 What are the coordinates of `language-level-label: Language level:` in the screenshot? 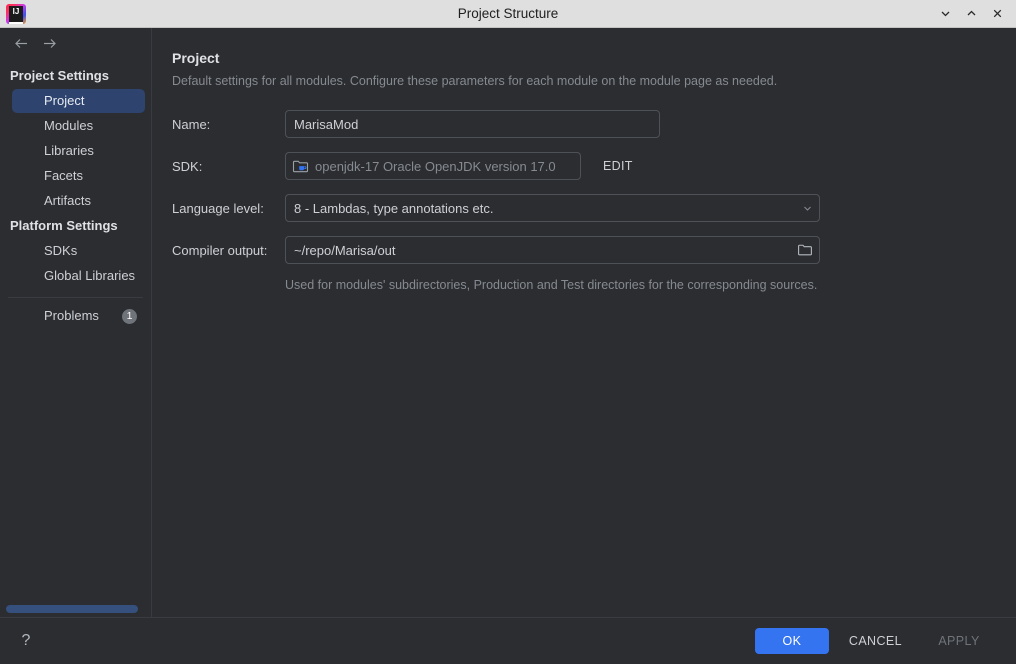 It's located at (218, 208).